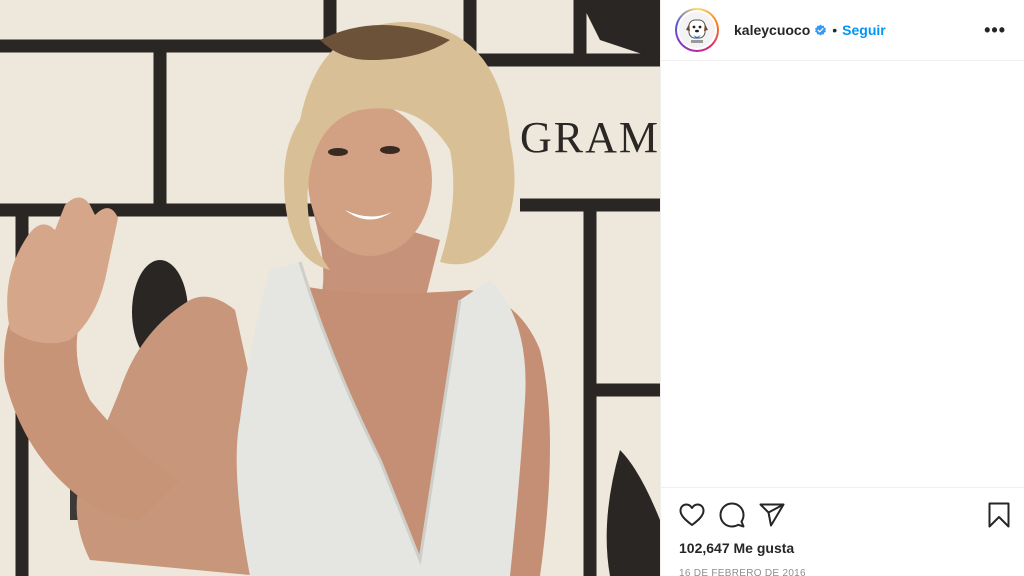  What do you see at coordinates (864, 30) in the screenshot?
I see `follow-button: Seguir` at bounding box center [864, 30].